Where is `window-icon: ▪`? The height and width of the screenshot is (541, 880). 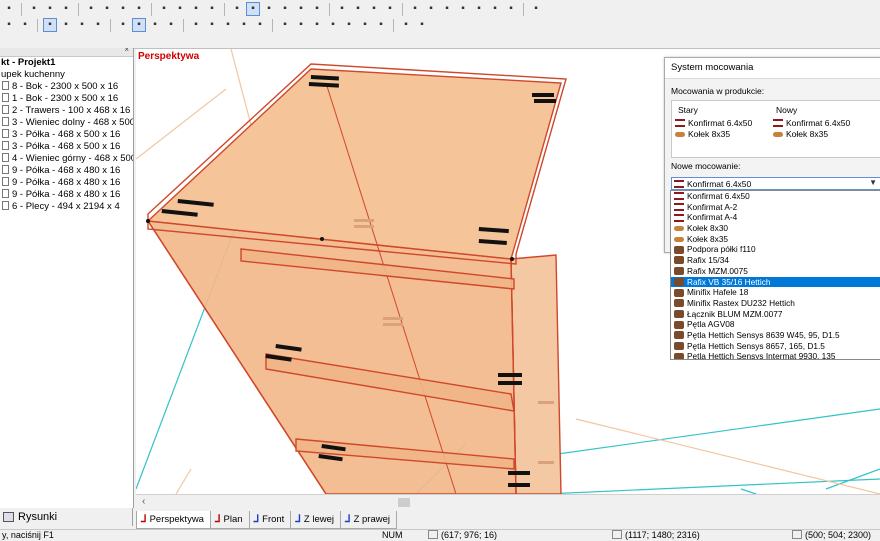
window-icon: ▪ is located at coordinates (479, 9).